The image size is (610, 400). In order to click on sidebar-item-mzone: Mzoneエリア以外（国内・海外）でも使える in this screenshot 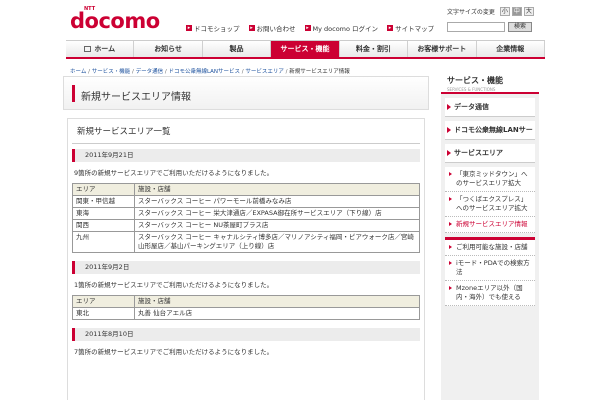, I will do `click(490, 293)`.